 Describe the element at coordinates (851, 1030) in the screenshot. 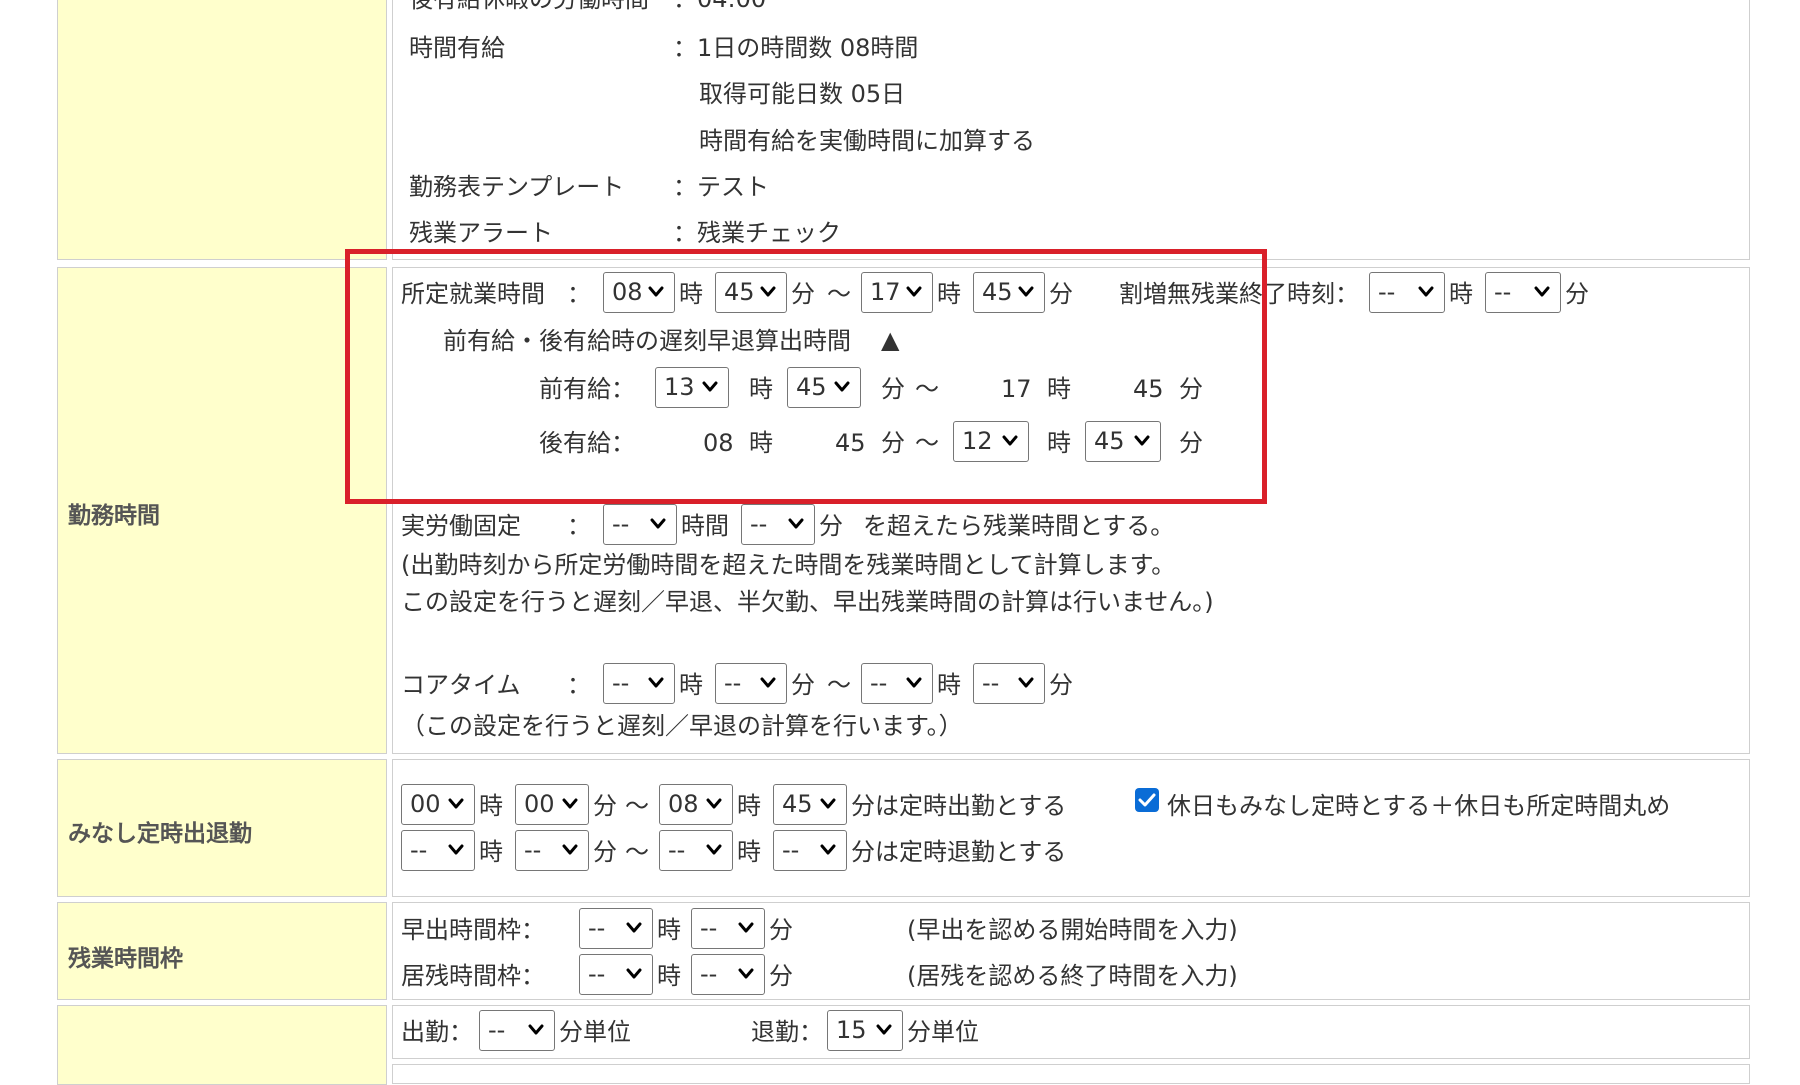

I see `select-value: 15` at that location.